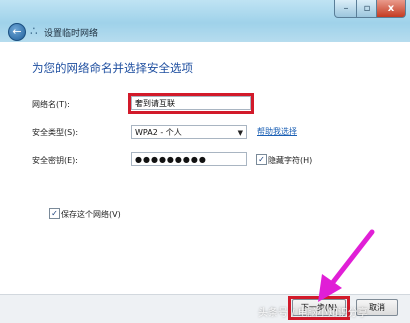 The height and width of the screenshot is (323, 410). What do you see at coordinates (313, 313) in the screenshot?
I see `watermark: 头条号 / 电脑小知识分享` at bounding box center [313, 313].